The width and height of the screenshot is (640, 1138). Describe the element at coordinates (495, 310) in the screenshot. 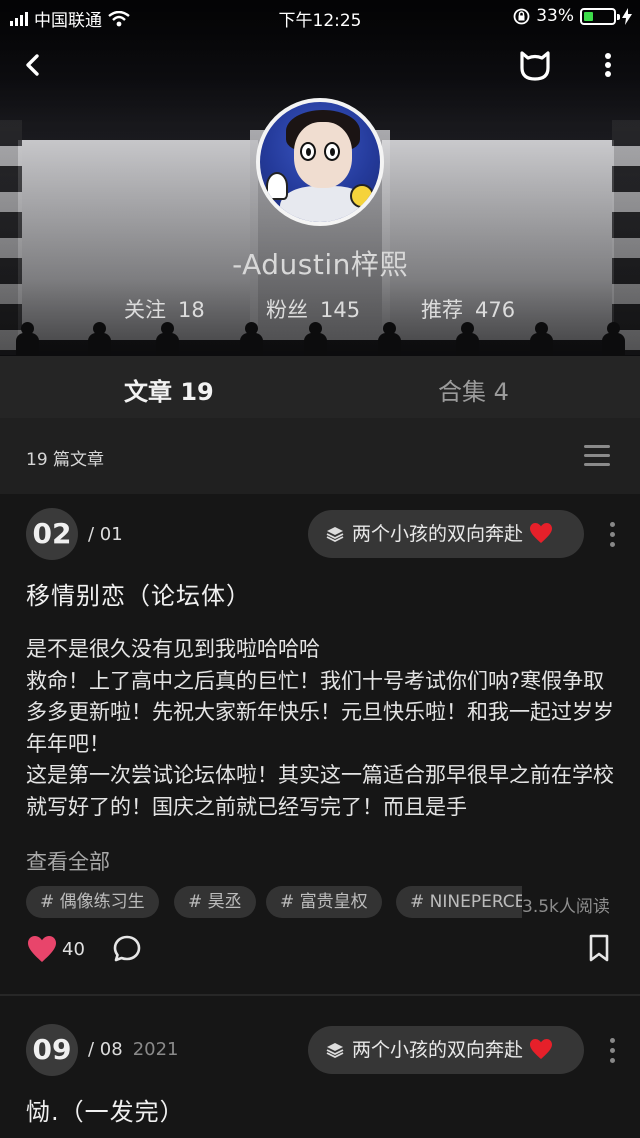

I see `stat-value: 476` at that location.